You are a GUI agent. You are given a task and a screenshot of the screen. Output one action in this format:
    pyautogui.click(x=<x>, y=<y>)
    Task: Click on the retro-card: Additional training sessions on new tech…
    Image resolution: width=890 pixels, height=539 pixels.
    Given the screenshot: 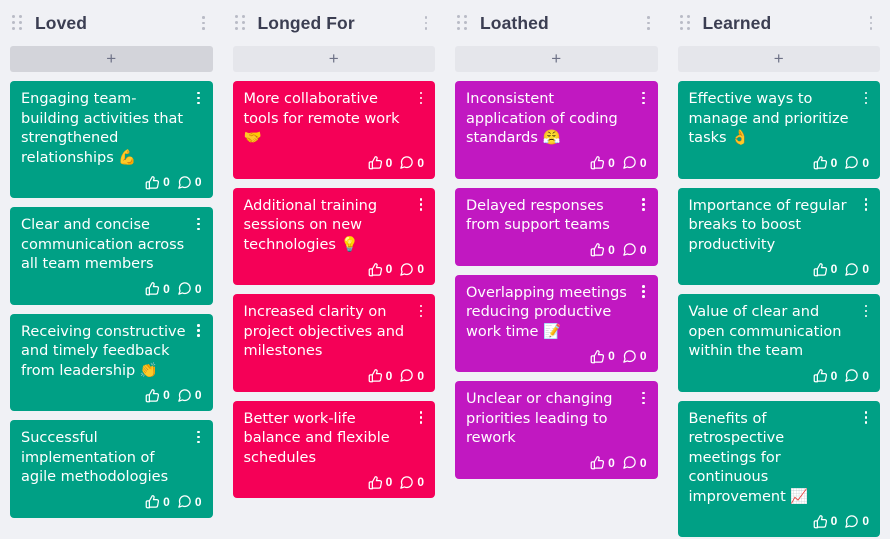 What is the action you would take?
    pyautogui.click(x=333, y=236)
    